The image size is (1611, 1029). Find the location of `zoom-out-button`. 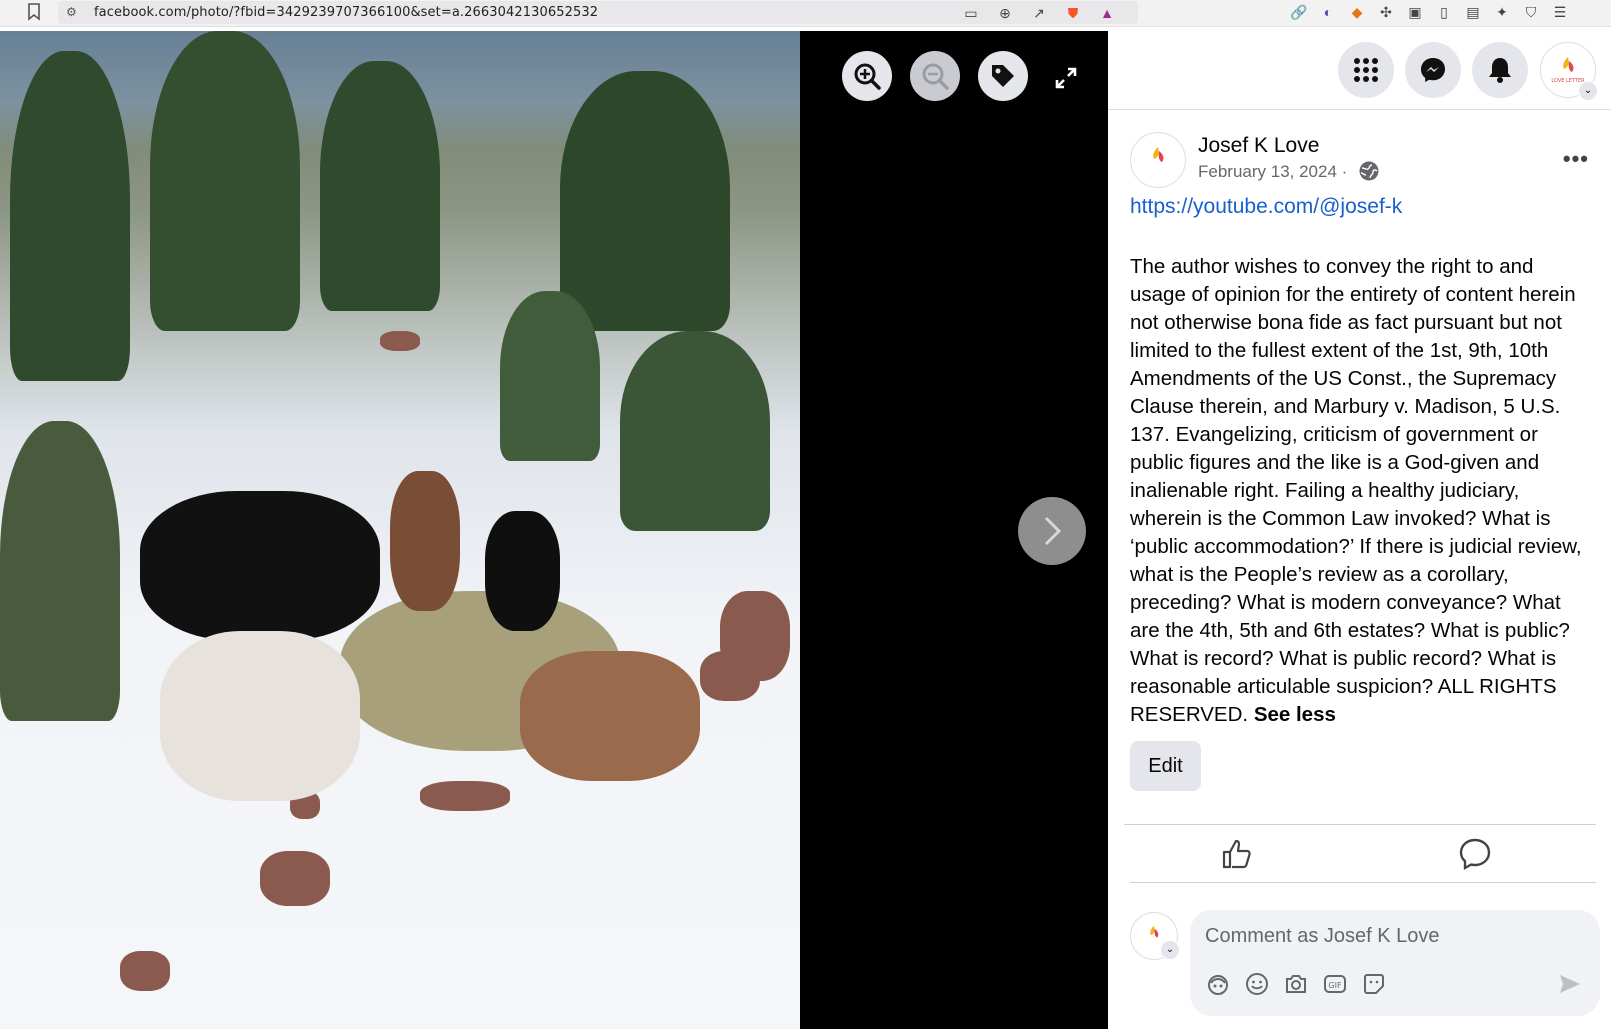

zoom-out-button is located at coordinates (935, 76).